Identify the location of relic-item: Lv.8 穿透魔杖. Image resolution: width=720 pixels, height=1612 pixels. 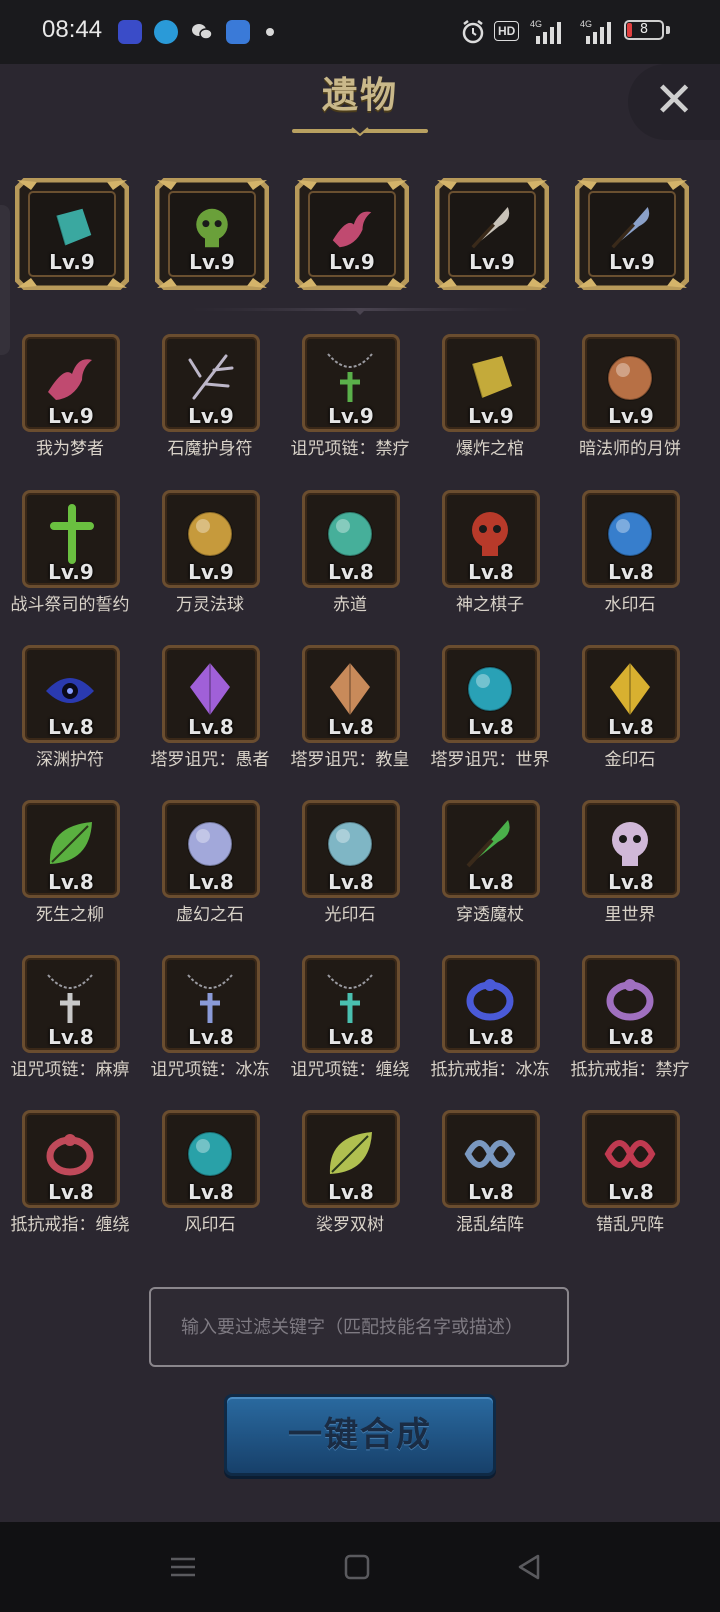
(490, 870).